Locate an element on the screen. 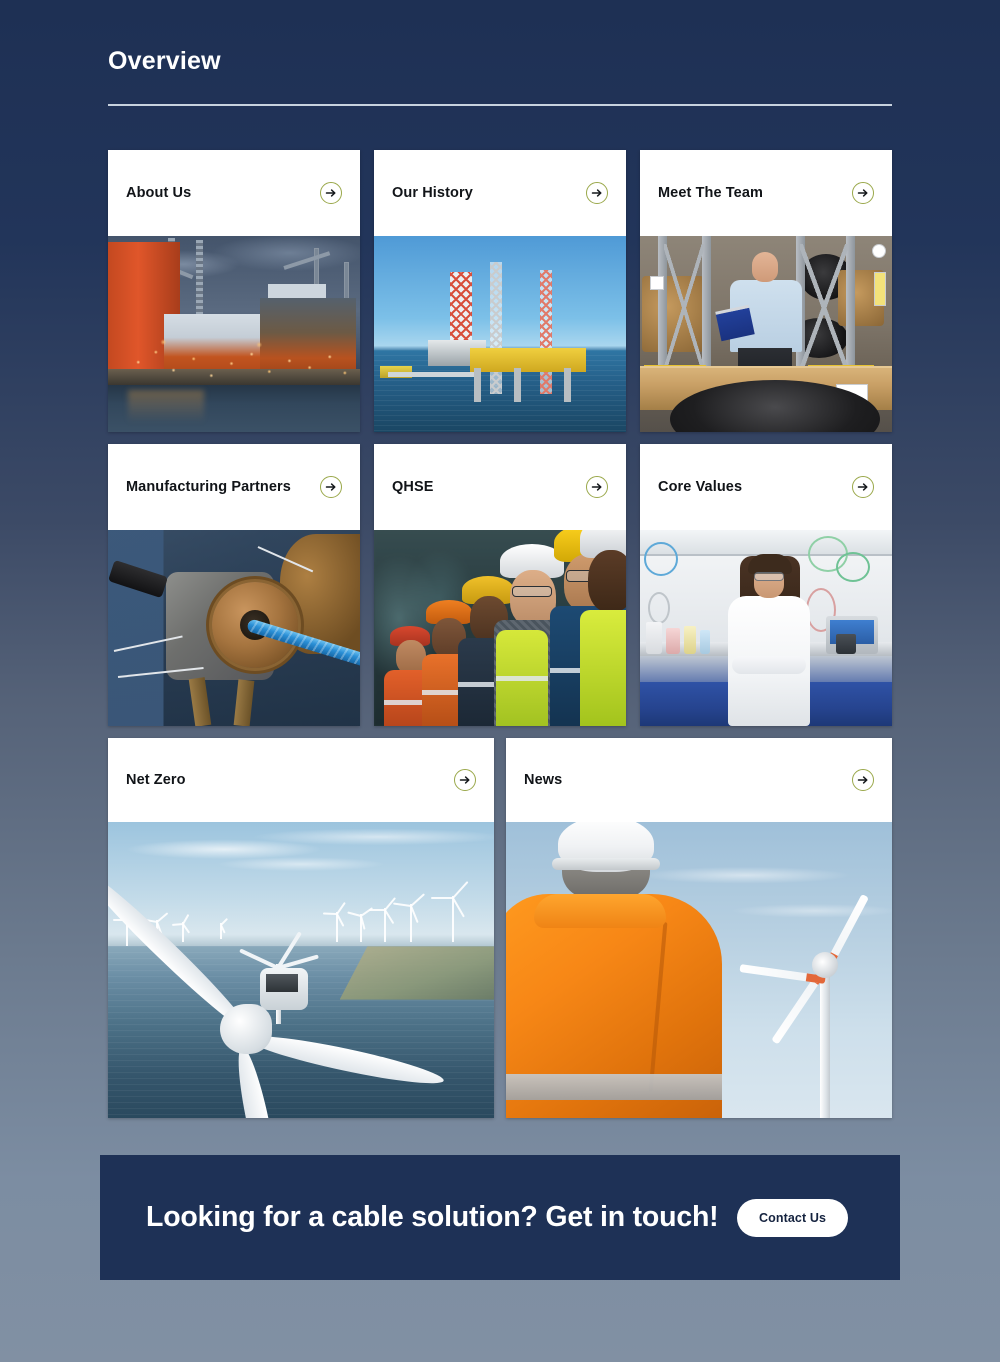  card-header: About Us is located at coordinates (234, 193).